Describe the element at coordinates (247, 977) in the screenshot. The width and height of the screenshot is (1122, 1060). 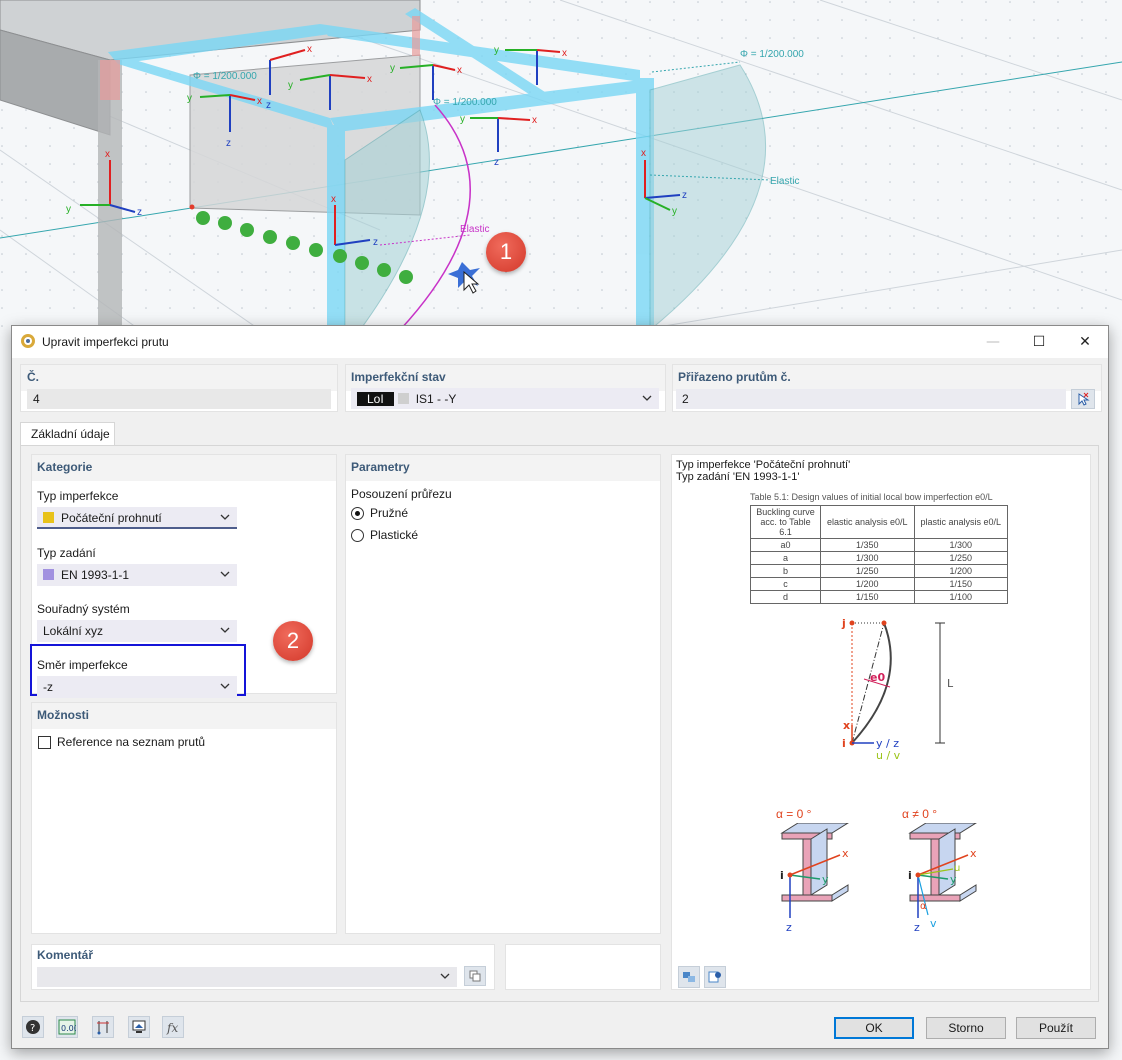
I see `comment-input` at that location.